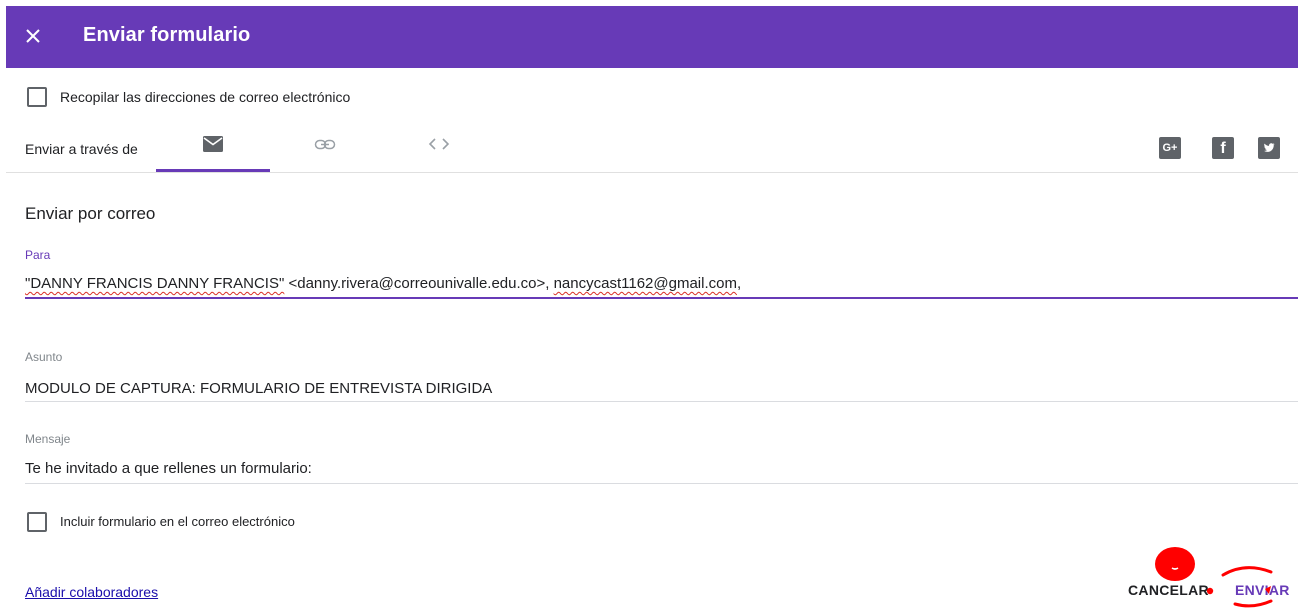 This screenshot has height=616, width=1300. I want to click on email-icon, so click(213, 144).